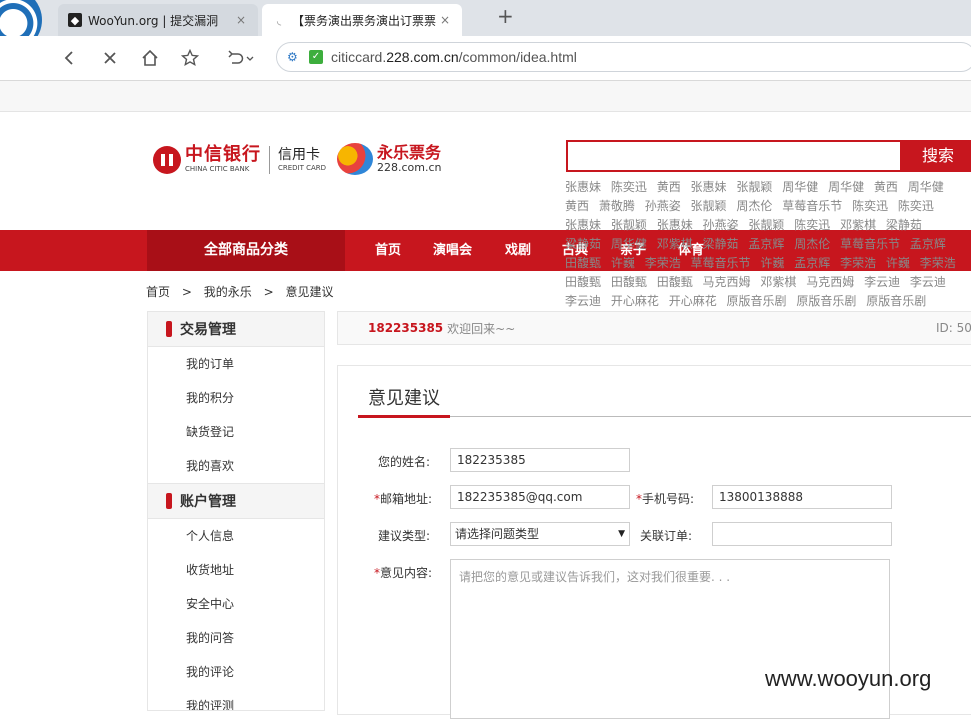 Image resolution: width=971 pixels, height=719 pixels. What do you see at coordinates (540, 460) in the screenshot?
I see `name-field` at bounding box center [540, 460].